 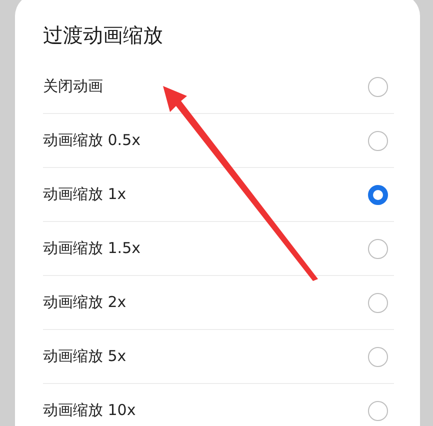 What do you see at coordinates (91, 248) in the screenshot?
I see `option-label: 动画缩放 1.5x` at bounding box center [91, 248].